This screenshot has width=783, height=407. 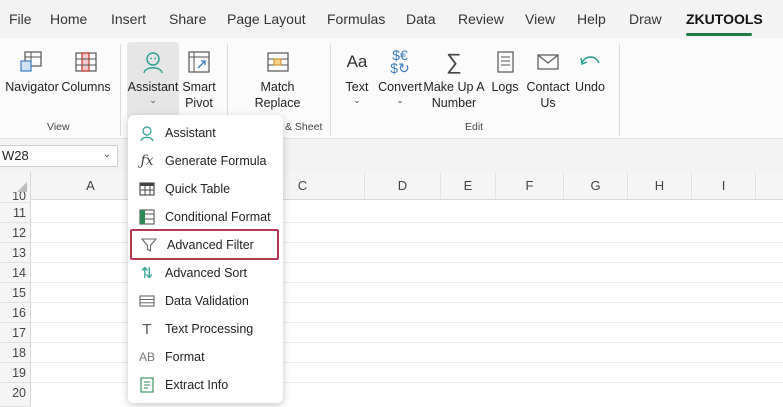 What do you see at coordinates (356, 19) in the screenshot?
I see `tab-formulas: Formulas` at bounding box center [356, 19].